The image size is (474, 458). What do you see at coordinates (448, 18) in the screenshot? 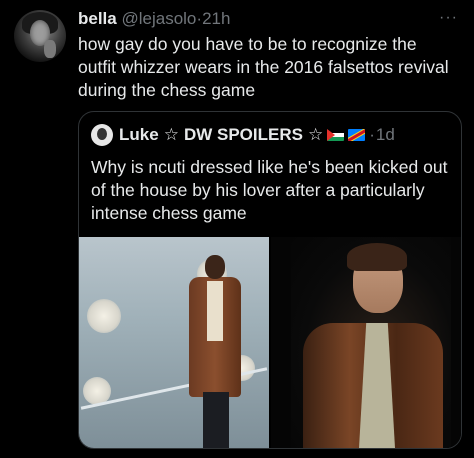
I see `more-options-icon: ···` at bounding box center [448, 18].